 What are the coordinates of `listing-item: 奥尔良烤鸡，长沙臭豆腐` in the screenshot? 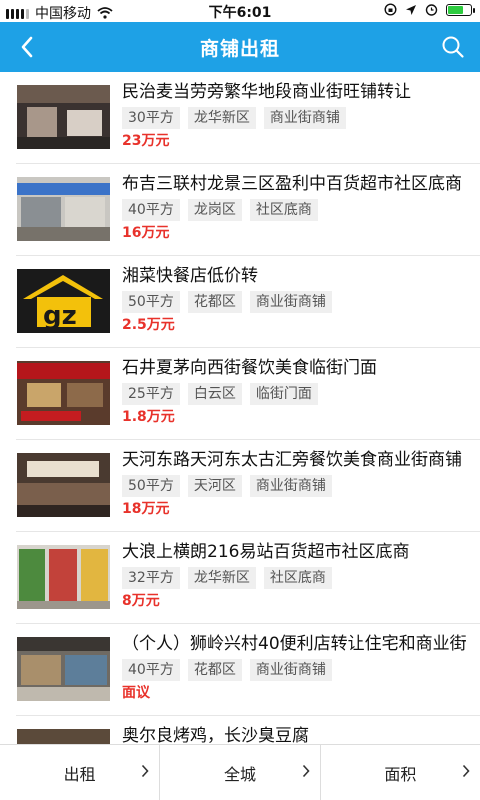 It's located at (248, 730).